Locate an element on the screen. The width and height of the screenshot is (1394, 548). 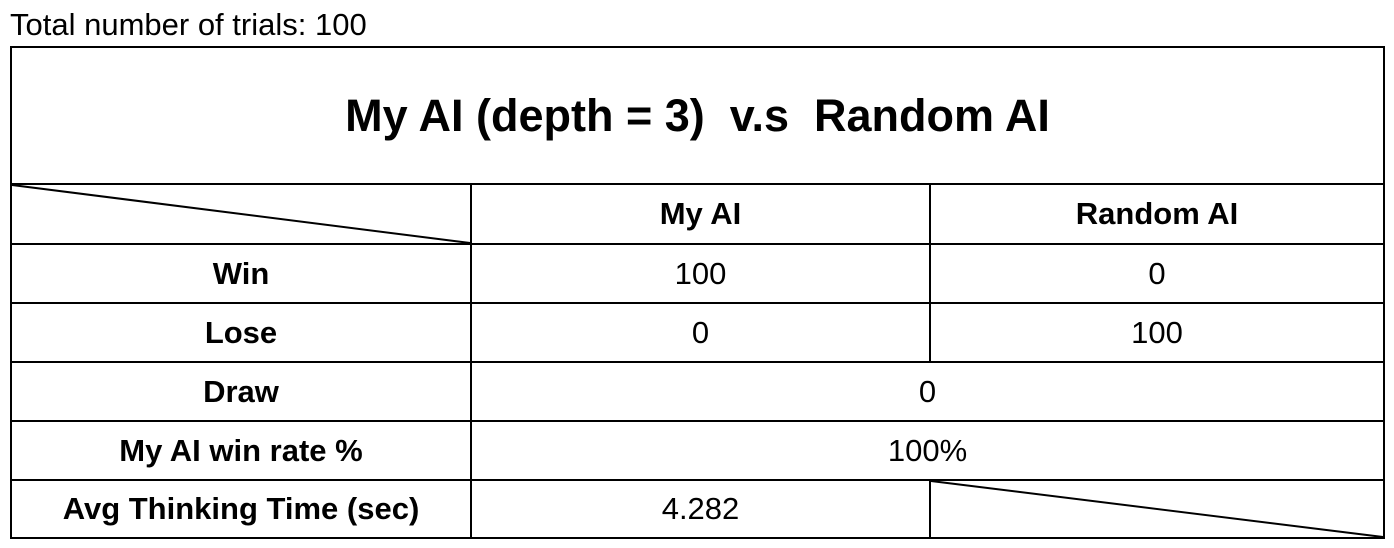
header-random-ai: Random AI is located at coordinates (1156, 214).